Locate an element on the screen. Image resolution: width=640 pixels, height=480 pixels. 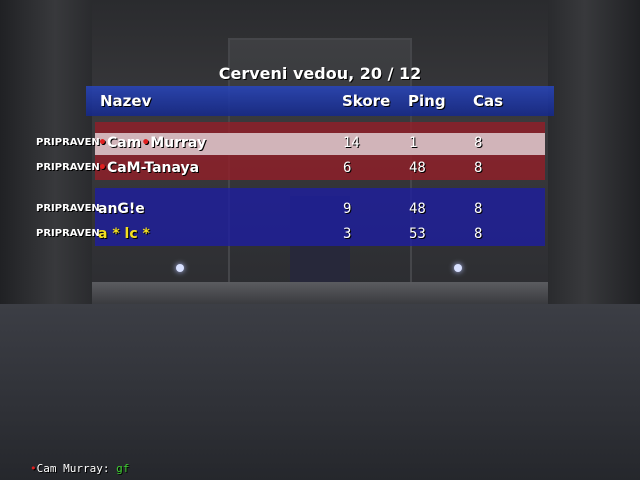
player-score: 6 is located at coordinates (347, 168).